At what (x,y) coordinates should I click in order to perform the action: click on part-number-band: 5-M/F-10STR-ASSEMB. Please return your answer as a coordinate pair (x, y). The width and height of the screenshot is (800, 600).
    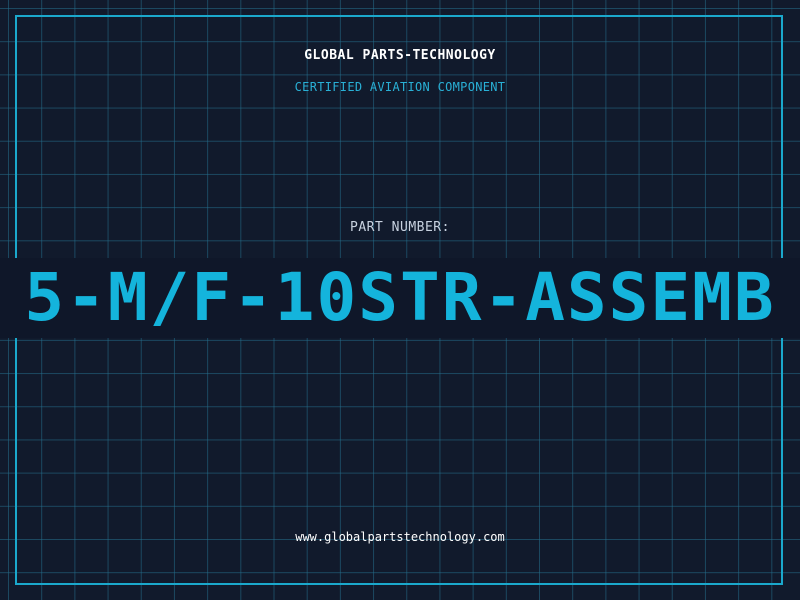
    Looking at the image, I should click on (400, 298).